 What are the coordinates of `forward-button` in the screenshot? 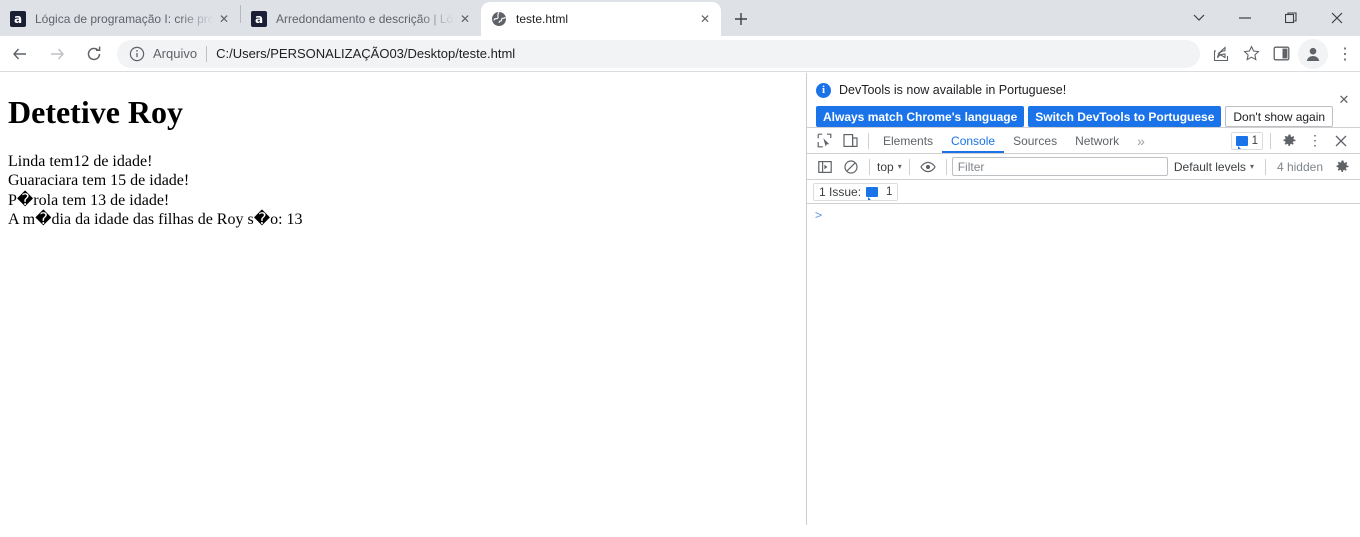 It's located at (57, 54).